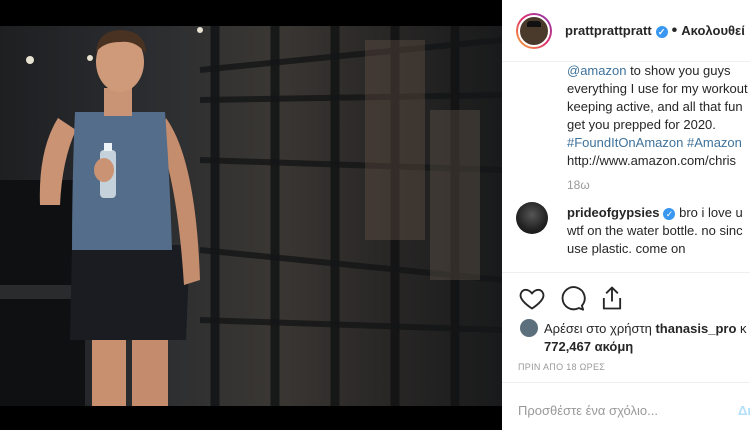  I want to click on hashtag-line: #FoundItOnAmazon #Amazon, so click(658, 143).